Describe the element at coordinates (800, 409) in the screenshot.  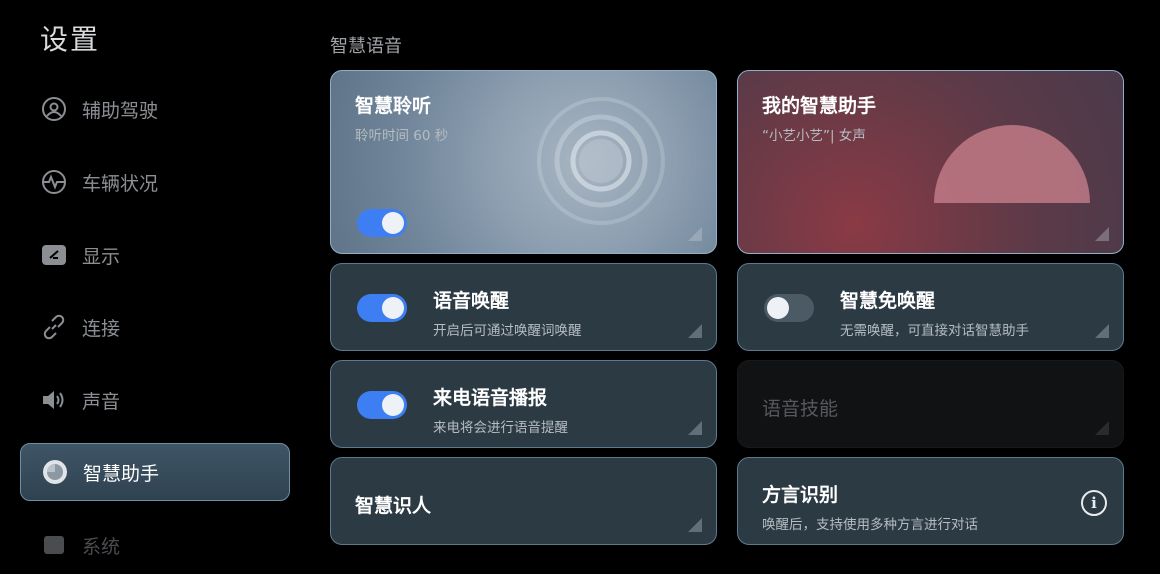
I see `card-title: 语音技能` at that location.